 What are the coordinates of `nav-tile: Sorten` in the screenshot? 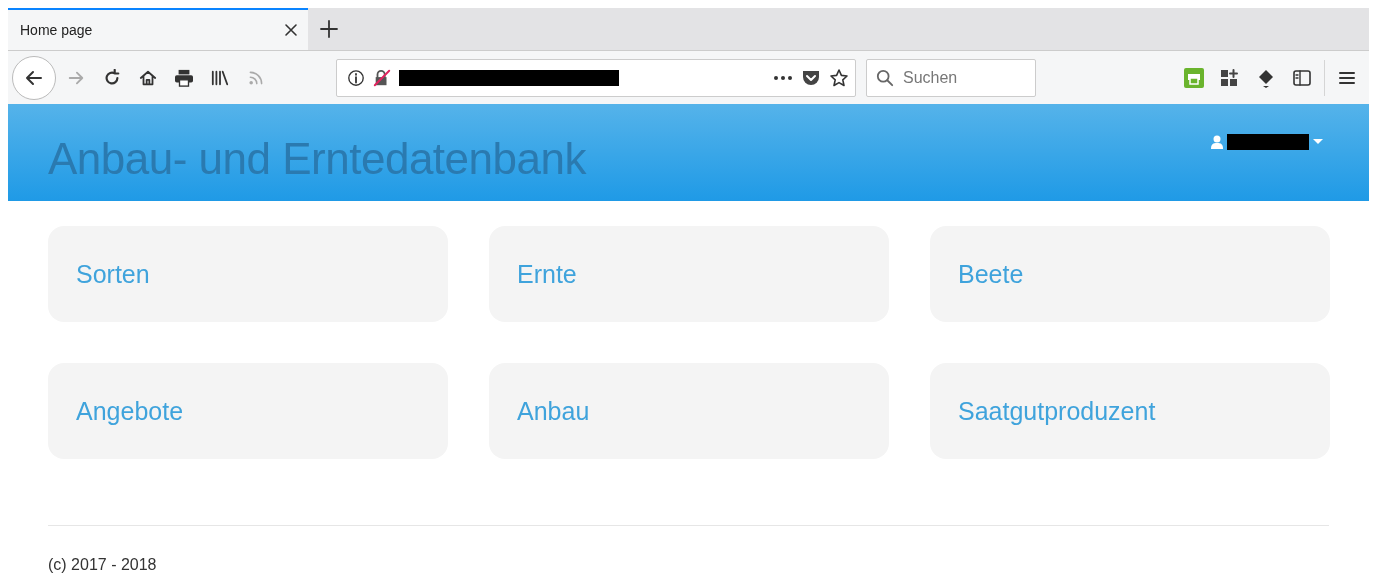 It's located at (248, 274).